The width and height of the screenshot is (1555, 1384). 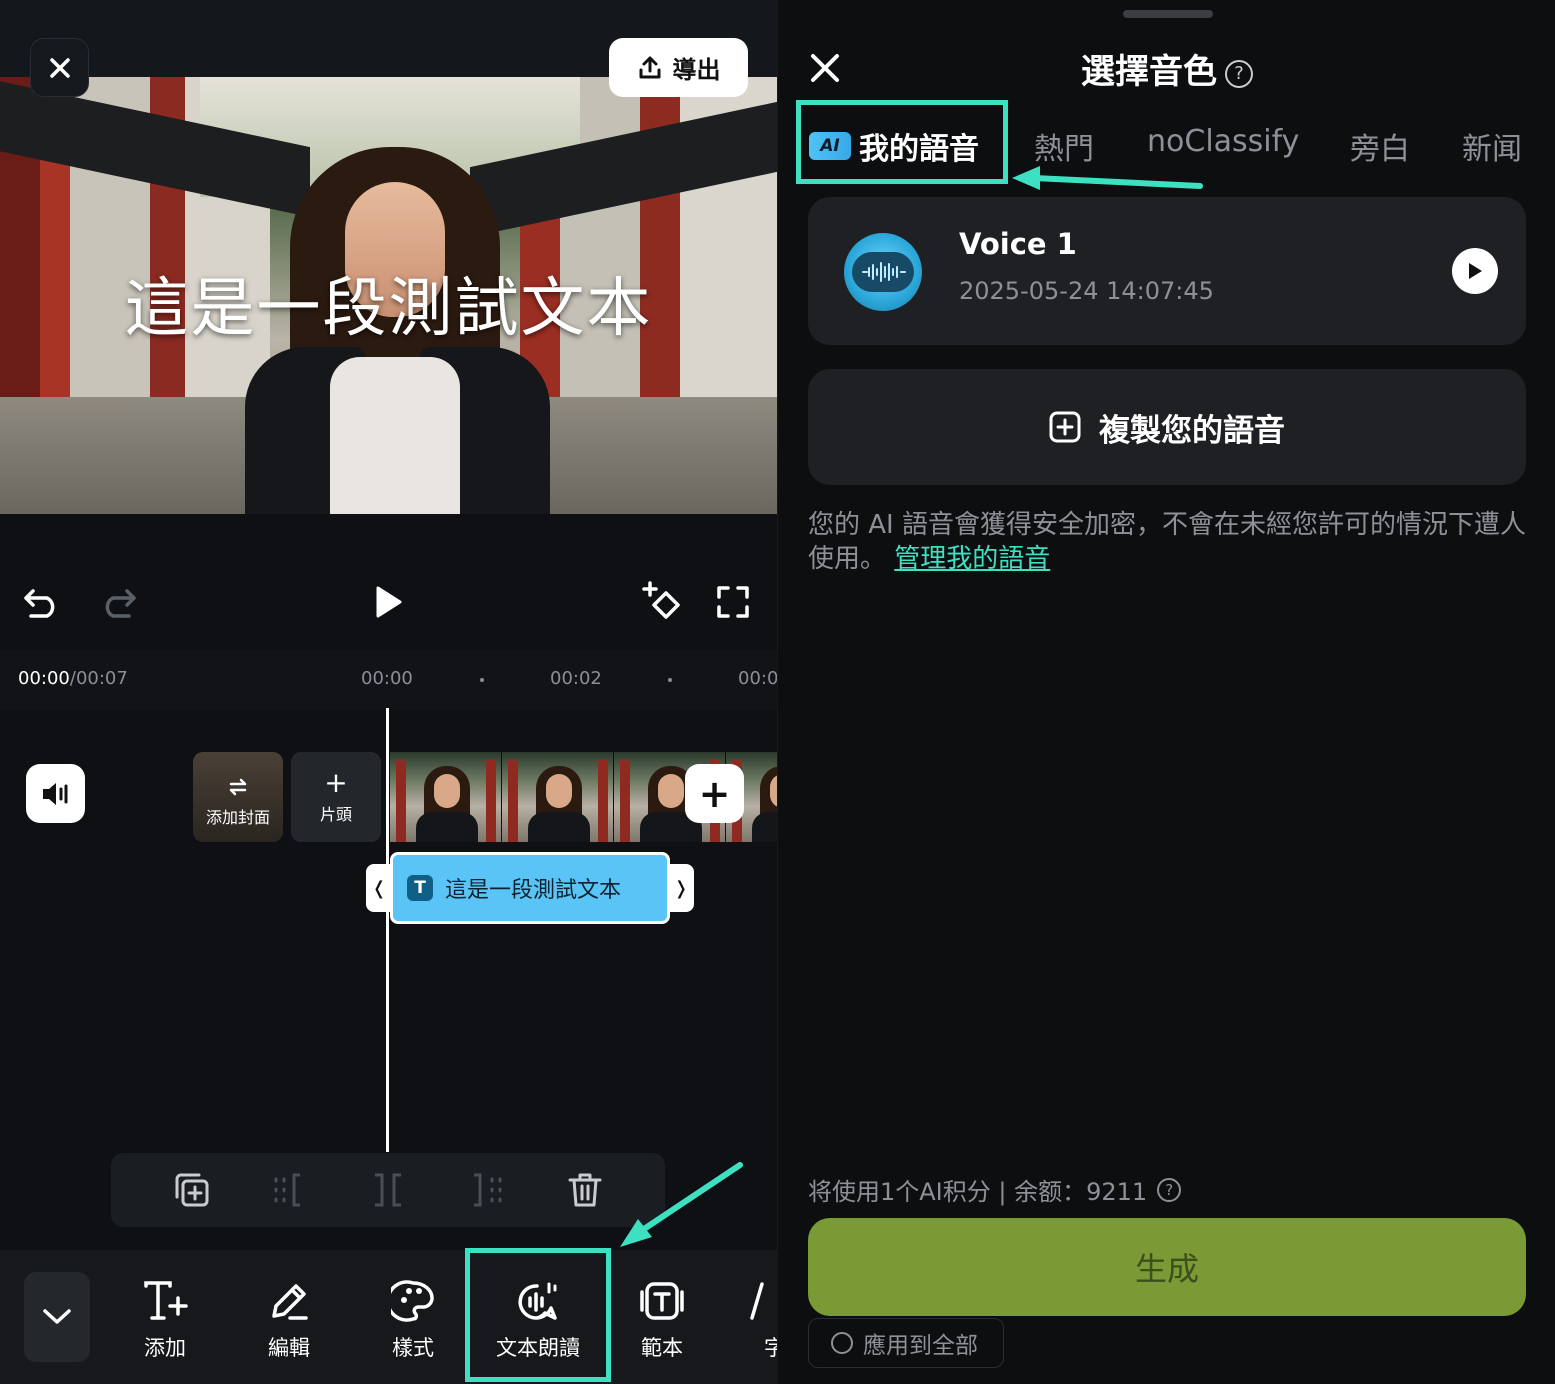 What do you see at coordinates (757, 1301) in the screenshot?
I see `font-icon` at bounding box center [757, 1301].